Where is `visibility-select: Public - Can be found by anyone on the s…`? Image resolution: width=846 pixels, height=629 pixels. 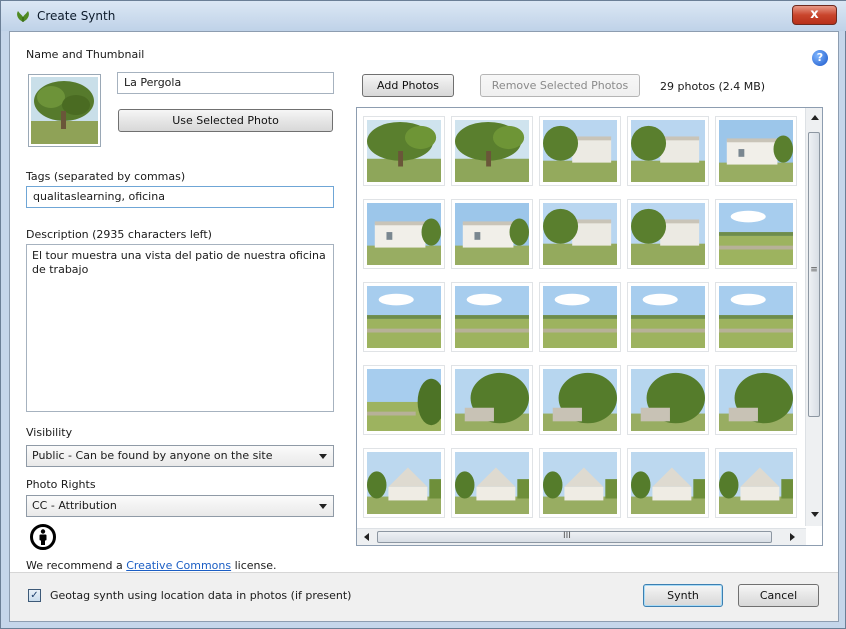
visibility-select: Public - Can be found by anyone on the s… is located at coordinates (180, 456).